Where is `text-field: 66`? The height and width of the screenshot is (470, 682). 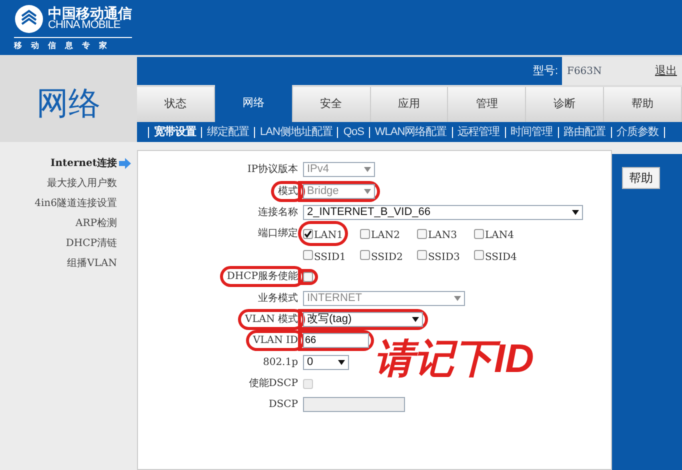
text-field: 66 is located at coordinates (336, 340).